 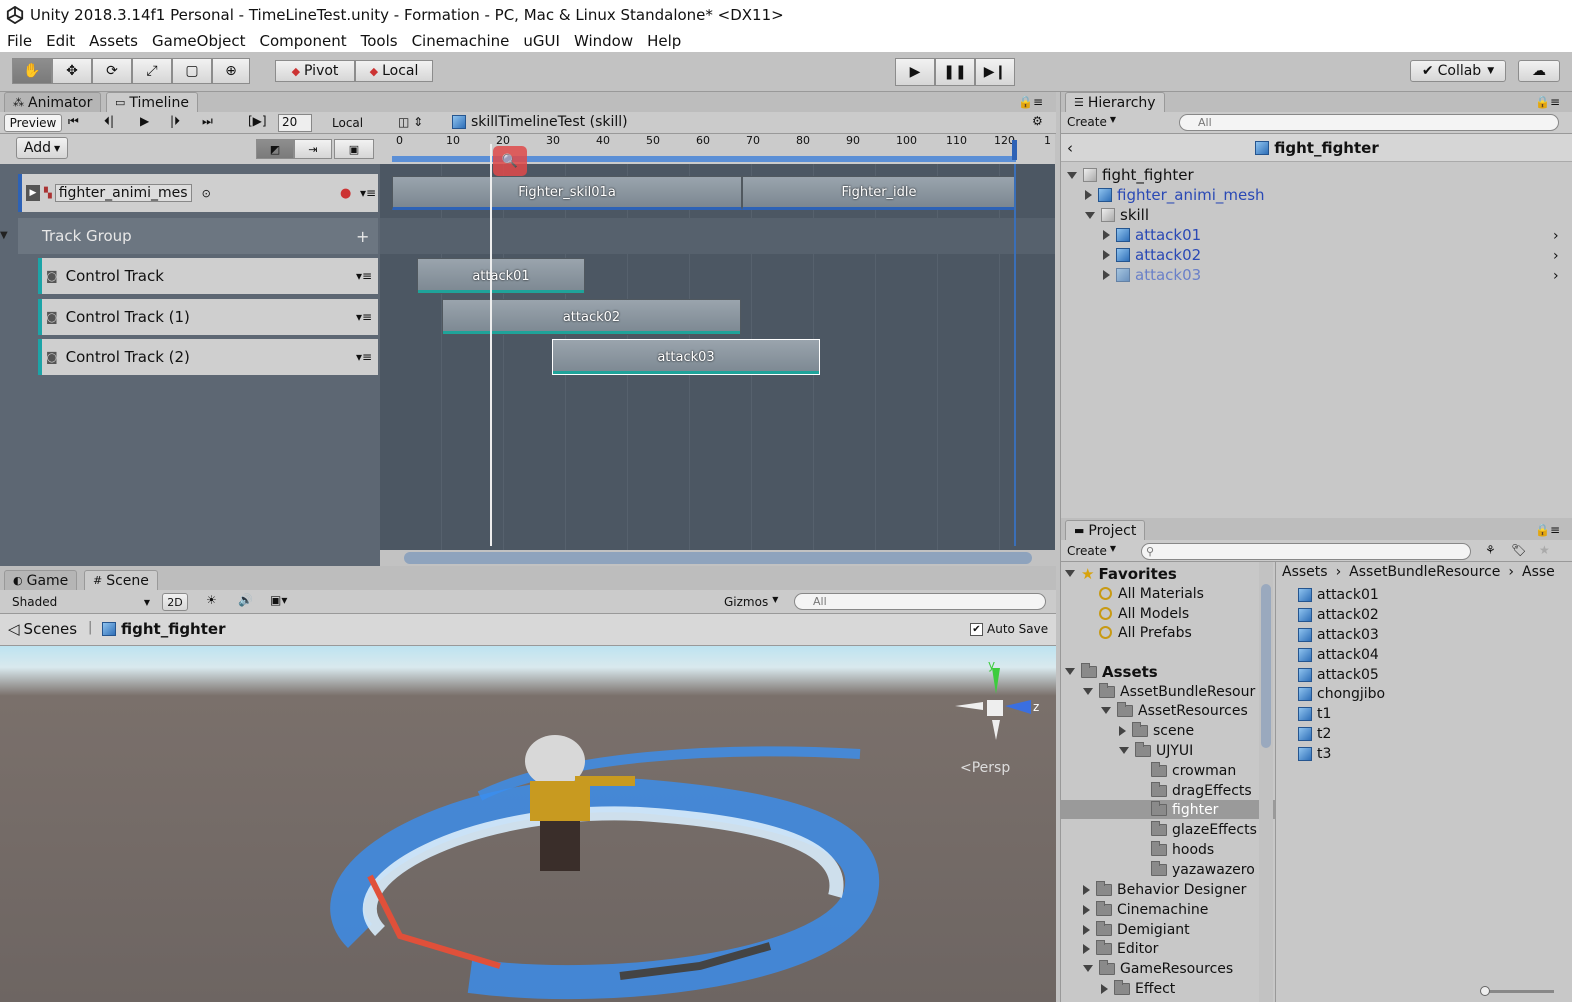 I want to click on tab-animator: ⁂ Animator, so click(x=53, y=102).